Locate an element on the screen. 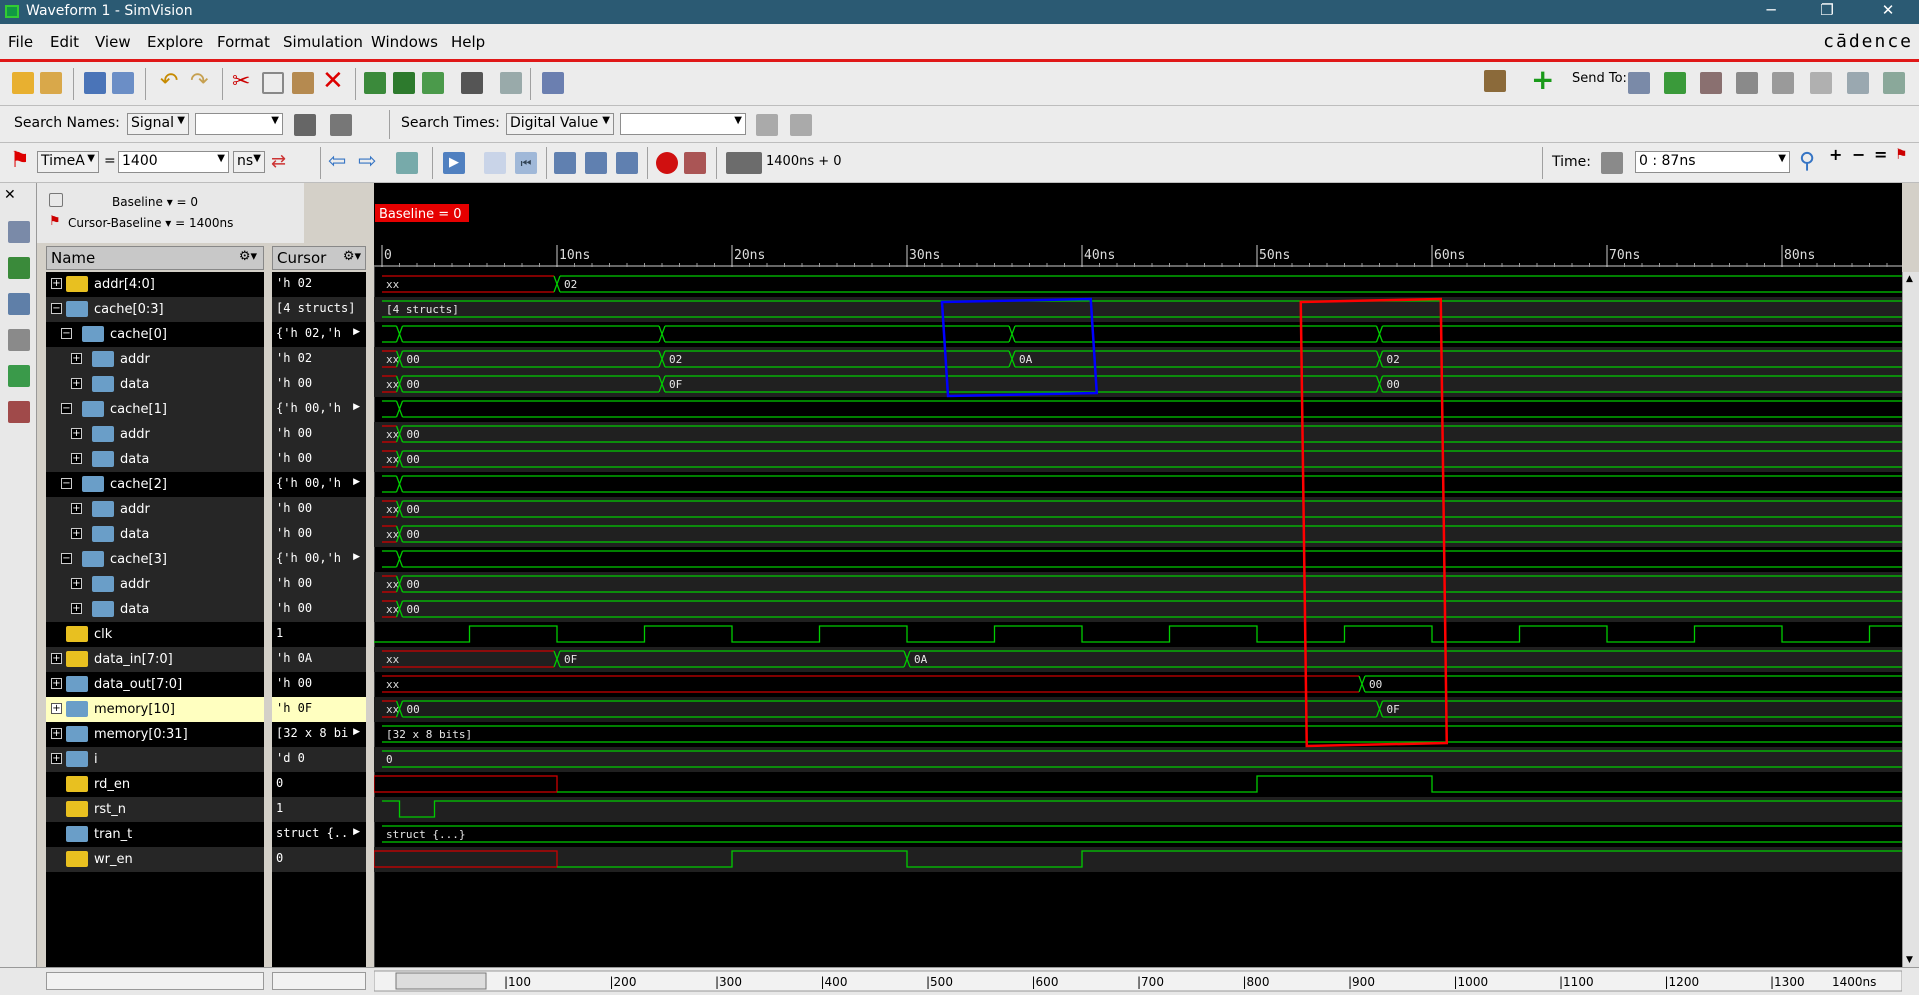 This screenshot has height=995, width=1919. search-times-forward-icon is located at coordinates (801, 125).